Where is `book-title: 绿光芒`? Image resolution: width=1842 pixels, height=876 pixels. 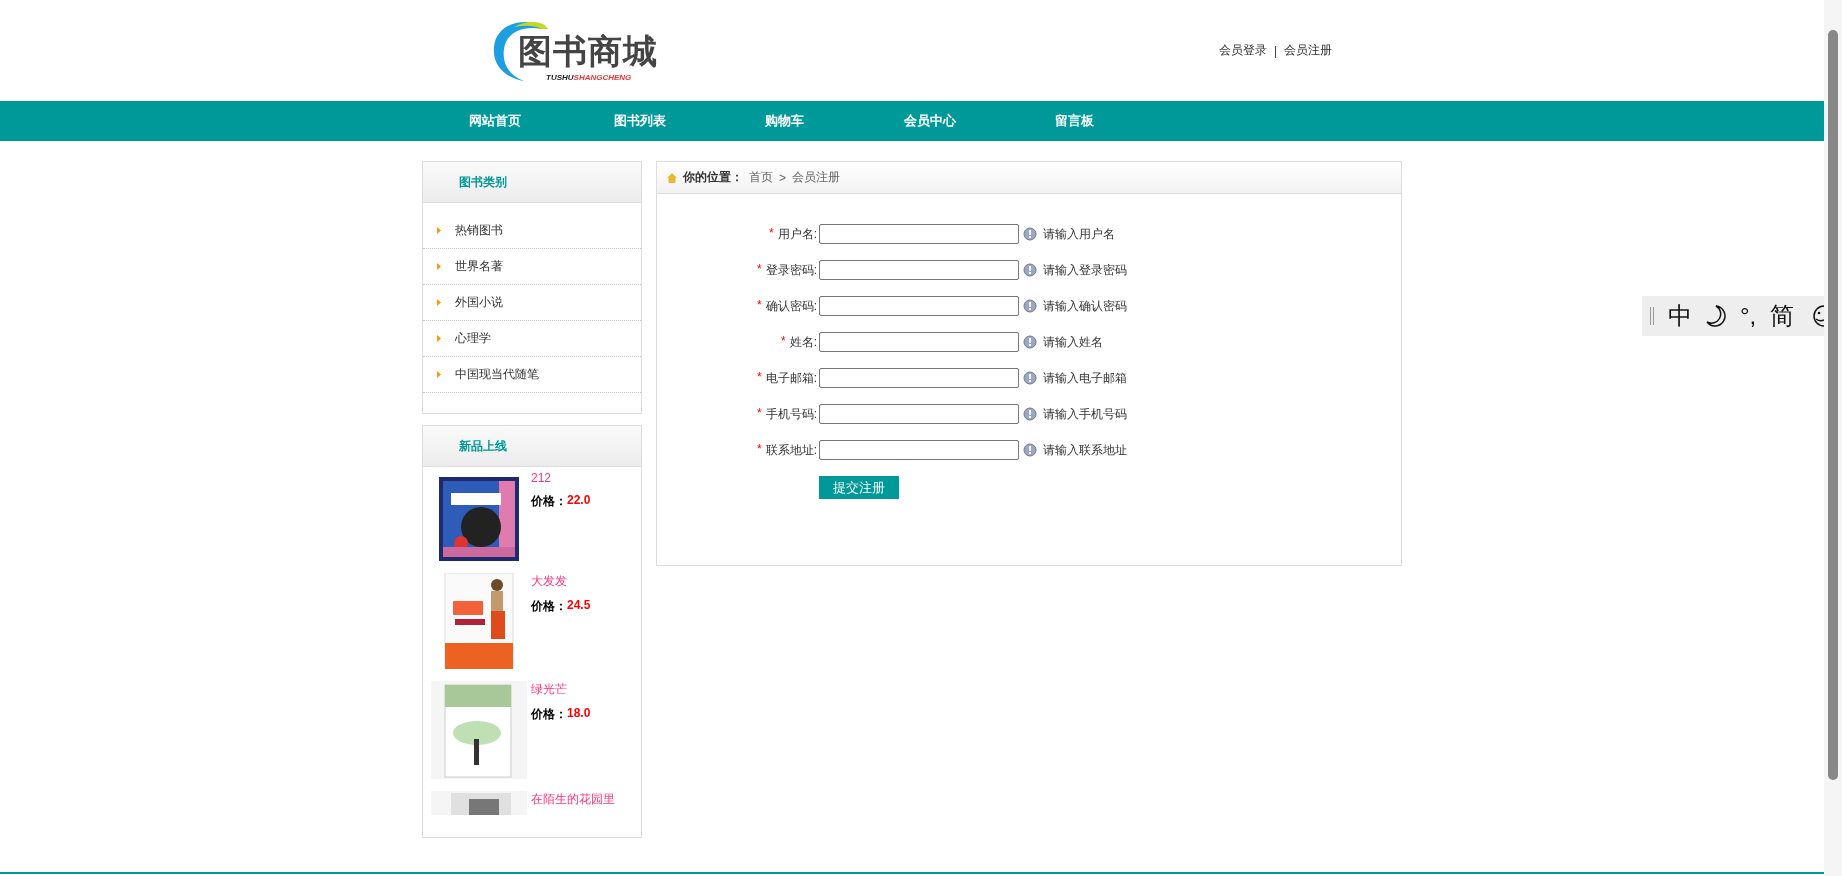 book-title: 绿光芒 is located at coordinates (561, 689).